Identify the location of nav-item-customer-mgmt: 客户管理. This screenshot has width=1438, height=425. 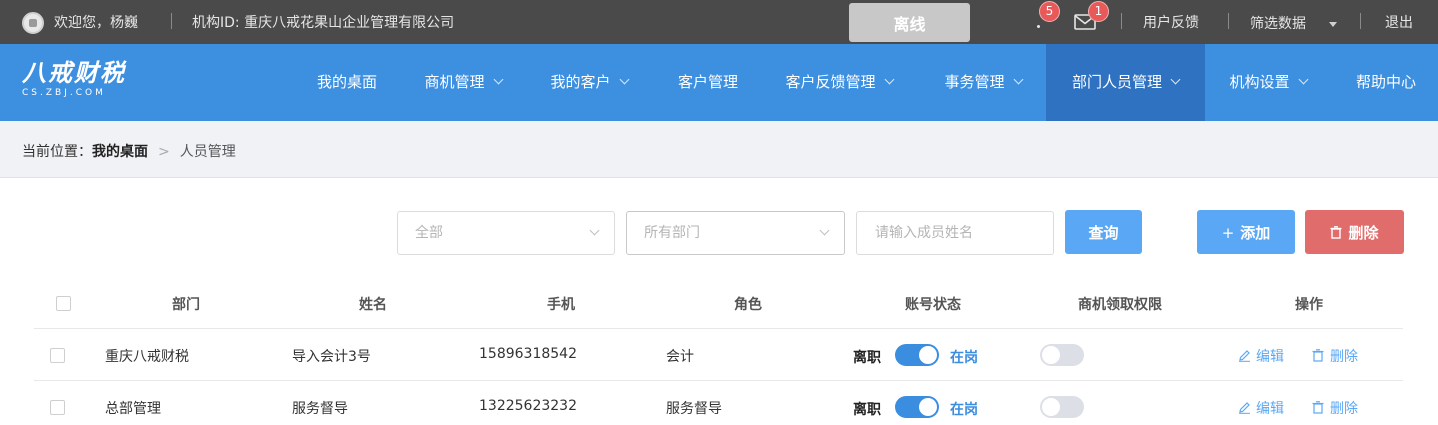
(708, 82).